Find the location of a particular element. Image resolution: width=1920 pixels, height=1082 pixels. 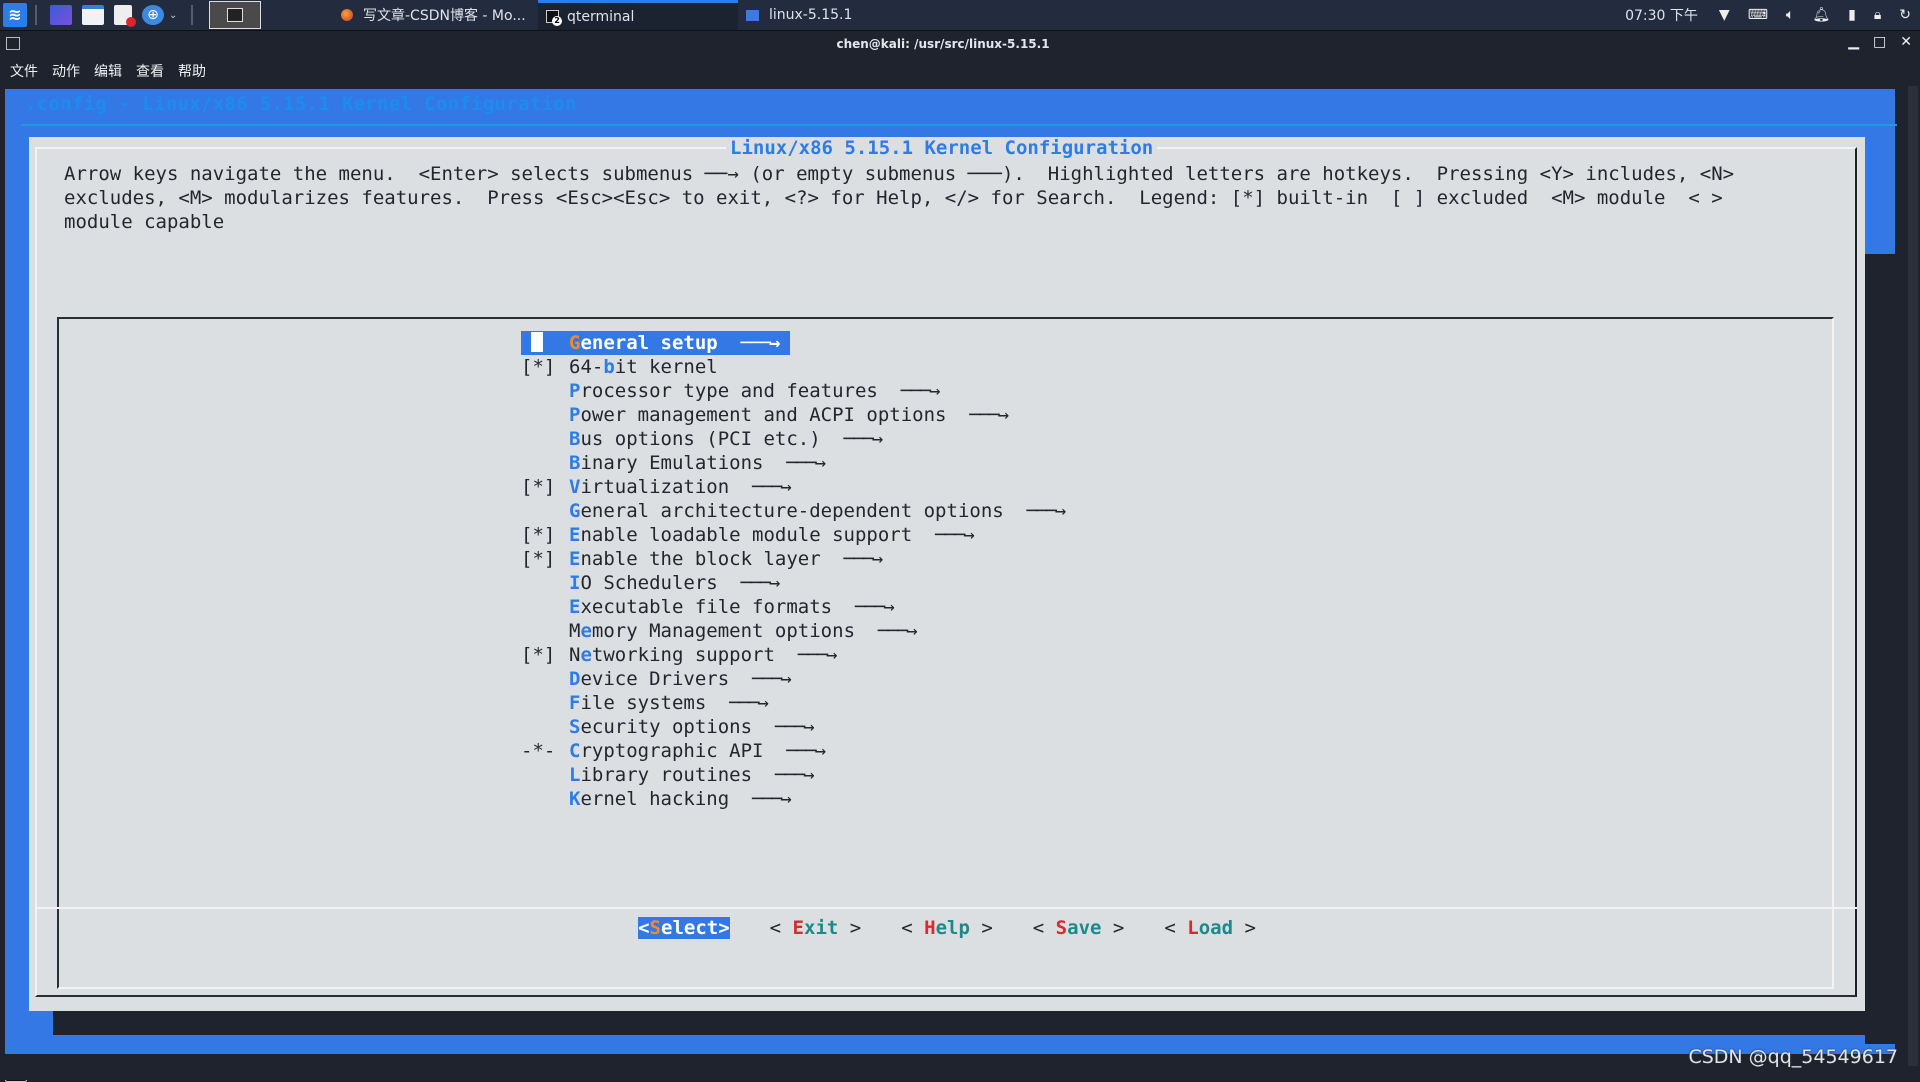

menu-item: Power management and ACPI options ───→ is located at coordinates (792, 415).